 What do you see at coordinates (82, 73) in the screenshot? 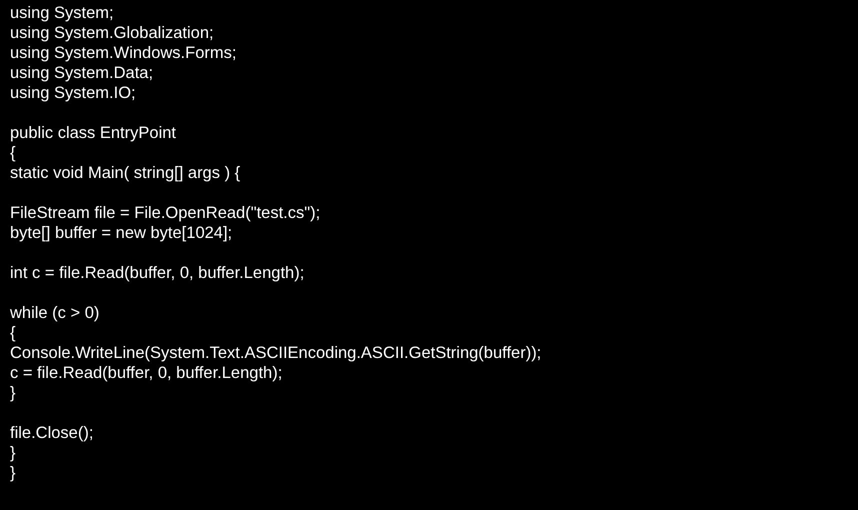
I see `code-line: using System.Data;` at bounding box center [82, 73].